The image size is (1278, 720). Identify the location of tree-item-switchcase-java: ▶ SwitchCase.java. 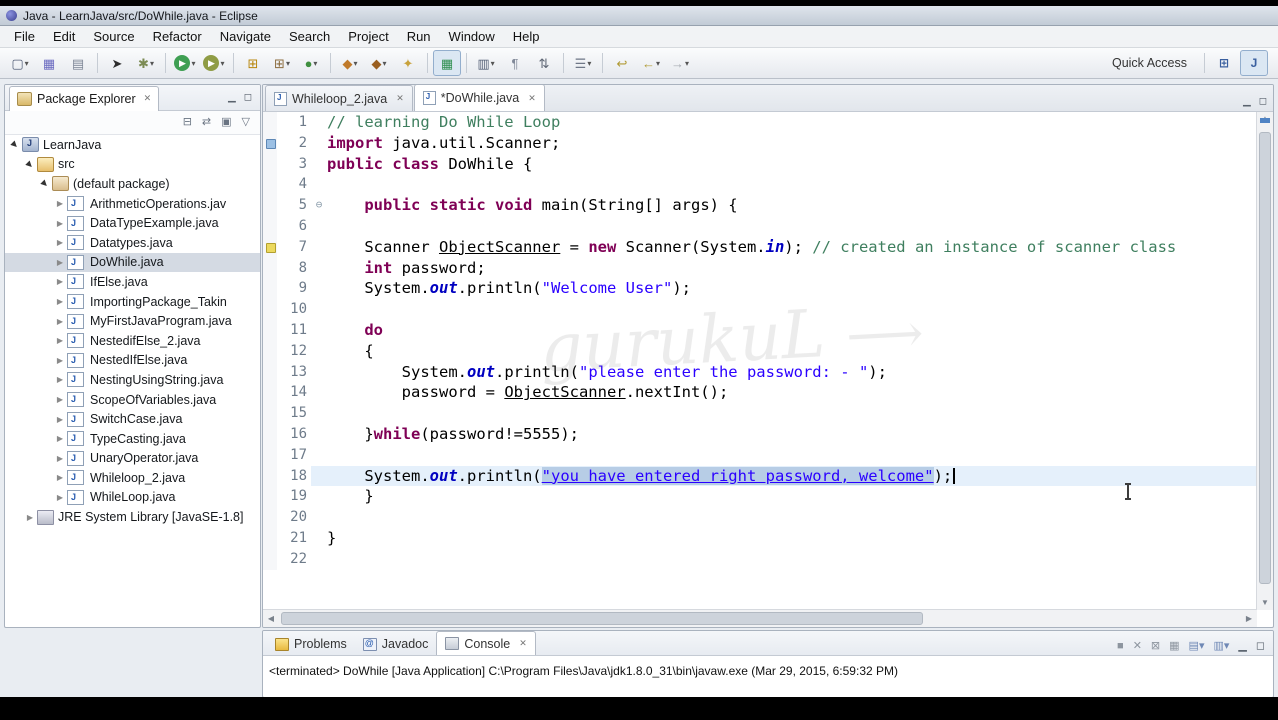
(132, 419).